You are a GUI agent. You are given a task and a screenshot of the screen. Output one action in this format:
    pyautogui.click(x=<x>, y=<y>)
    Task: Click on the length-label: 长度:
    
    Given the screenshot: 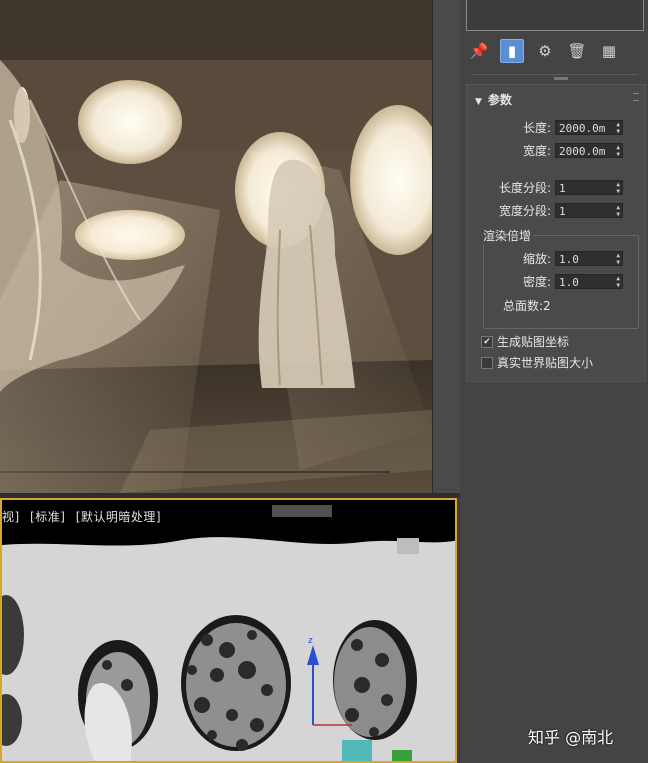 What is the action you would take?
    pyautogui.click(x=536, y=128)
    